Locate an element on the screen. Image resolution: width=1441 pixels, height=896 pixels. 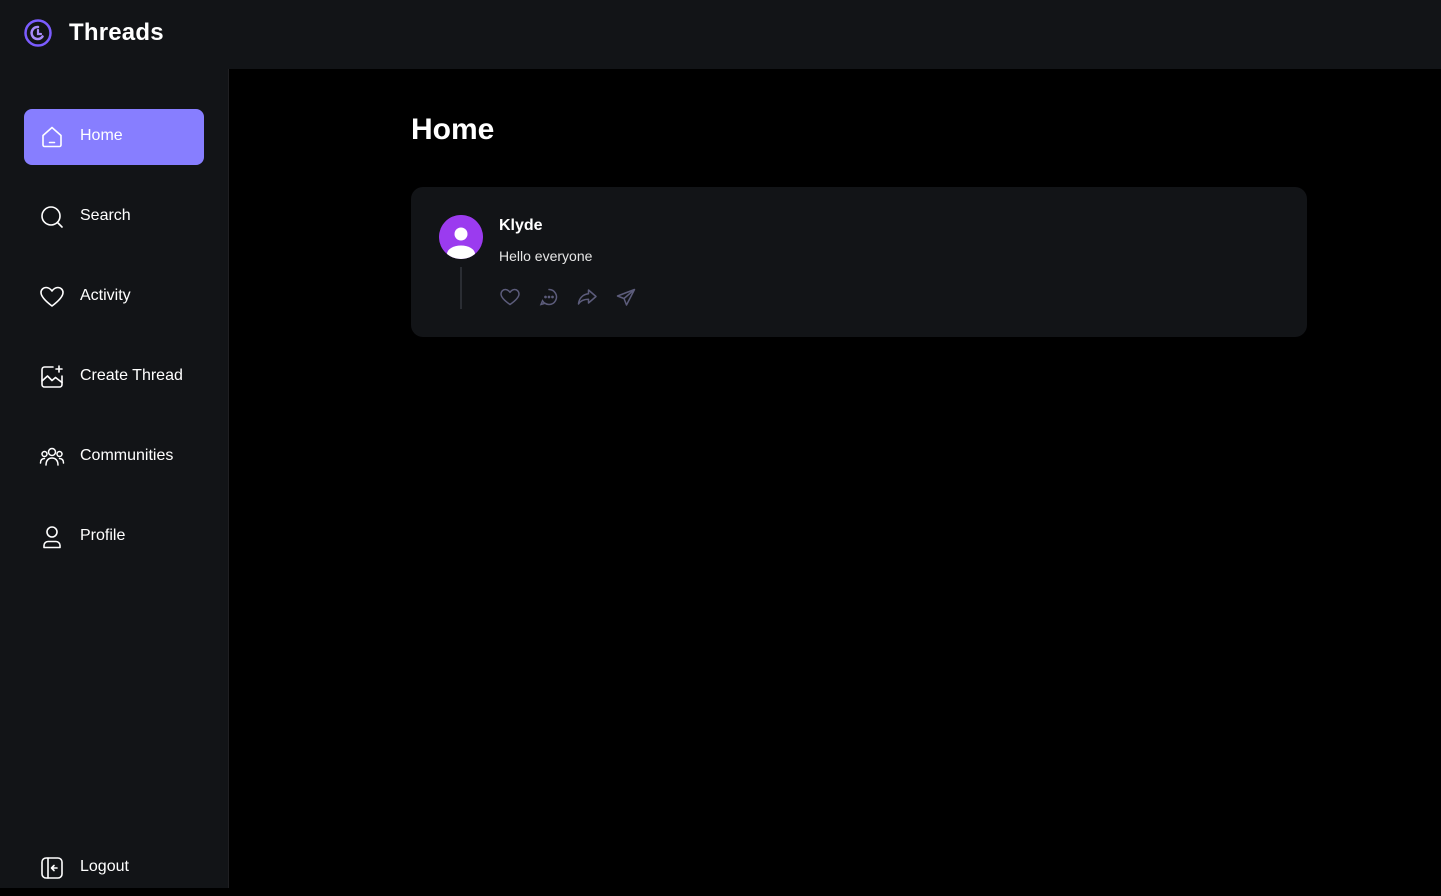
thread-line is located at coordinates (461, 288).